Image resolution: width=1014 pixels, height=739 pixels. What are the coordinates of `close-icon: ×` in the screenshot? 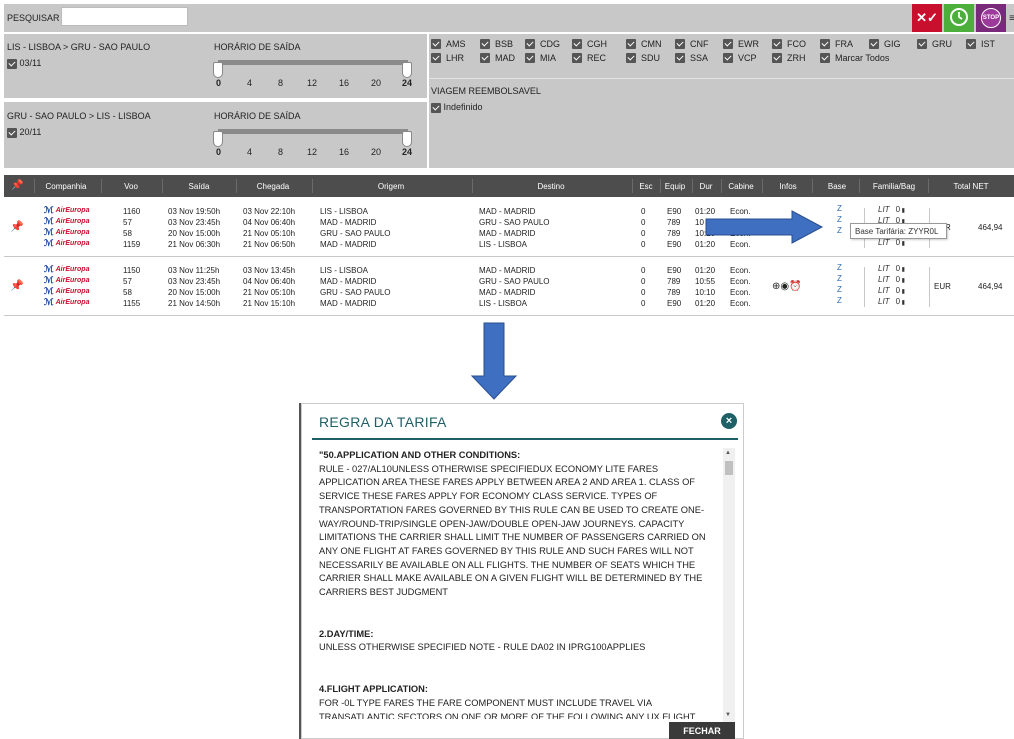 It's located at (729, 421).